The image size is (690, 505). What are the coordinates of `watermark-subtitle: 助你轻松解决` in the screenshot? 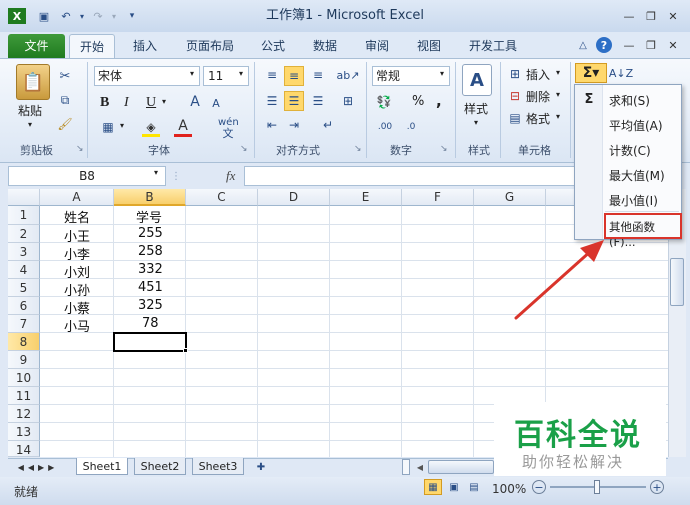 It's located at (573, 462).